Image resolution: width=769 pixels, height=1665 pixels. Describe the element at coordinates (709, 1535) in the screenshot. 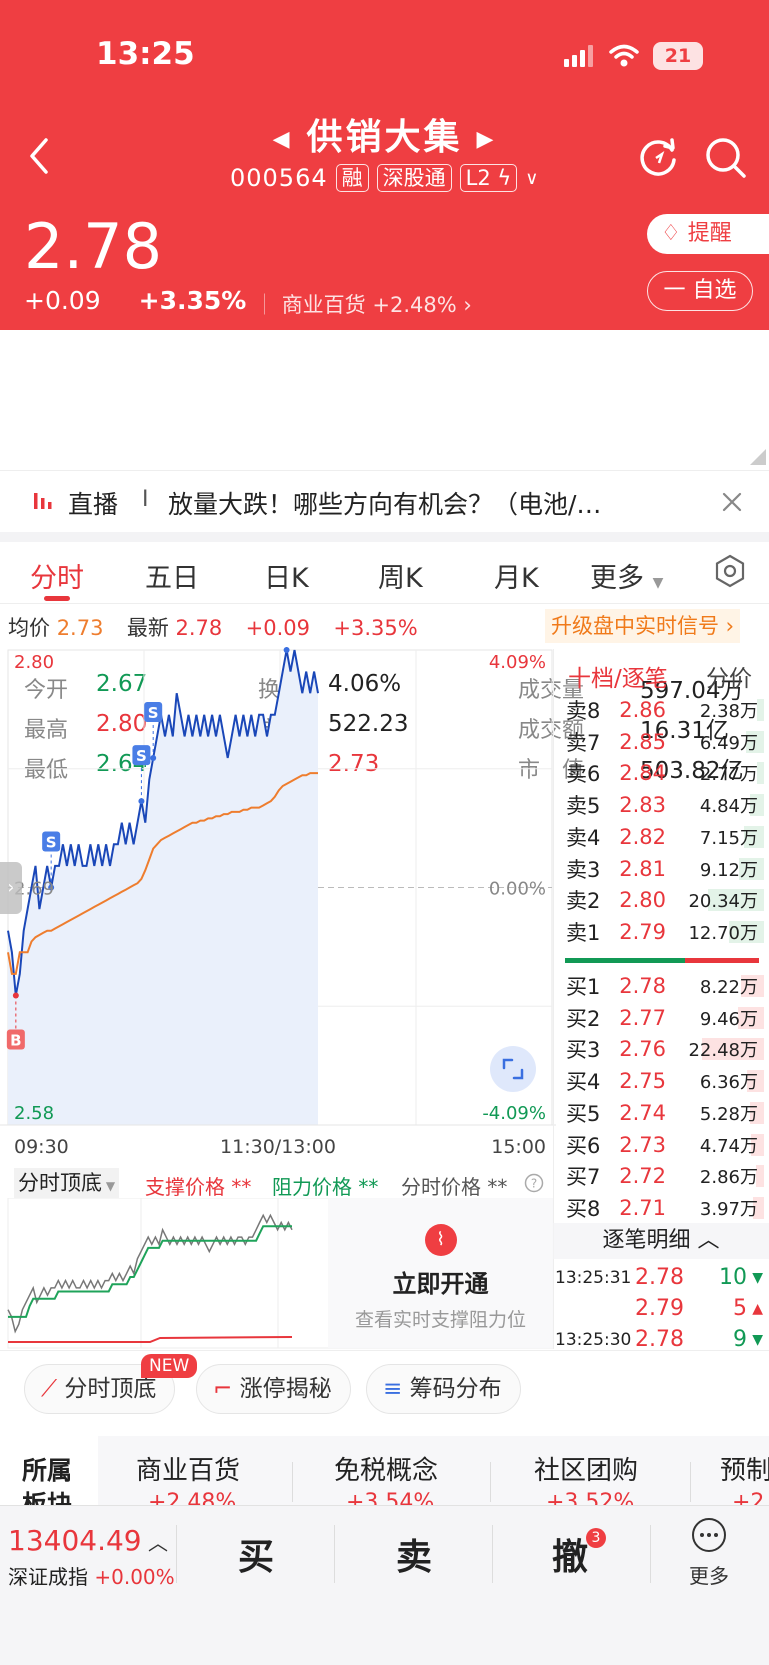

I see `more-dots-icon` at that location.